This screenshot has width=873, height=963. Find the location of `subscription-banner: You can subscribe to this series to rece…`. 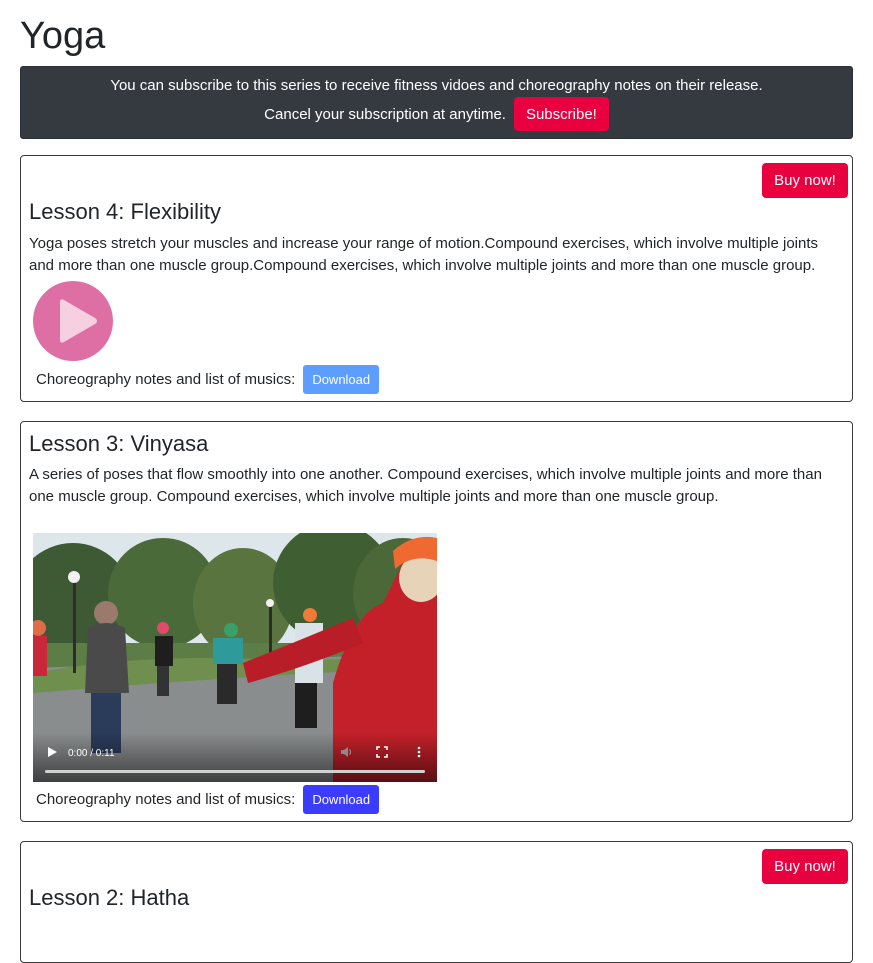

subscription-banner: You can subscribe to this series to rece… is located at coordinates (436, 102).